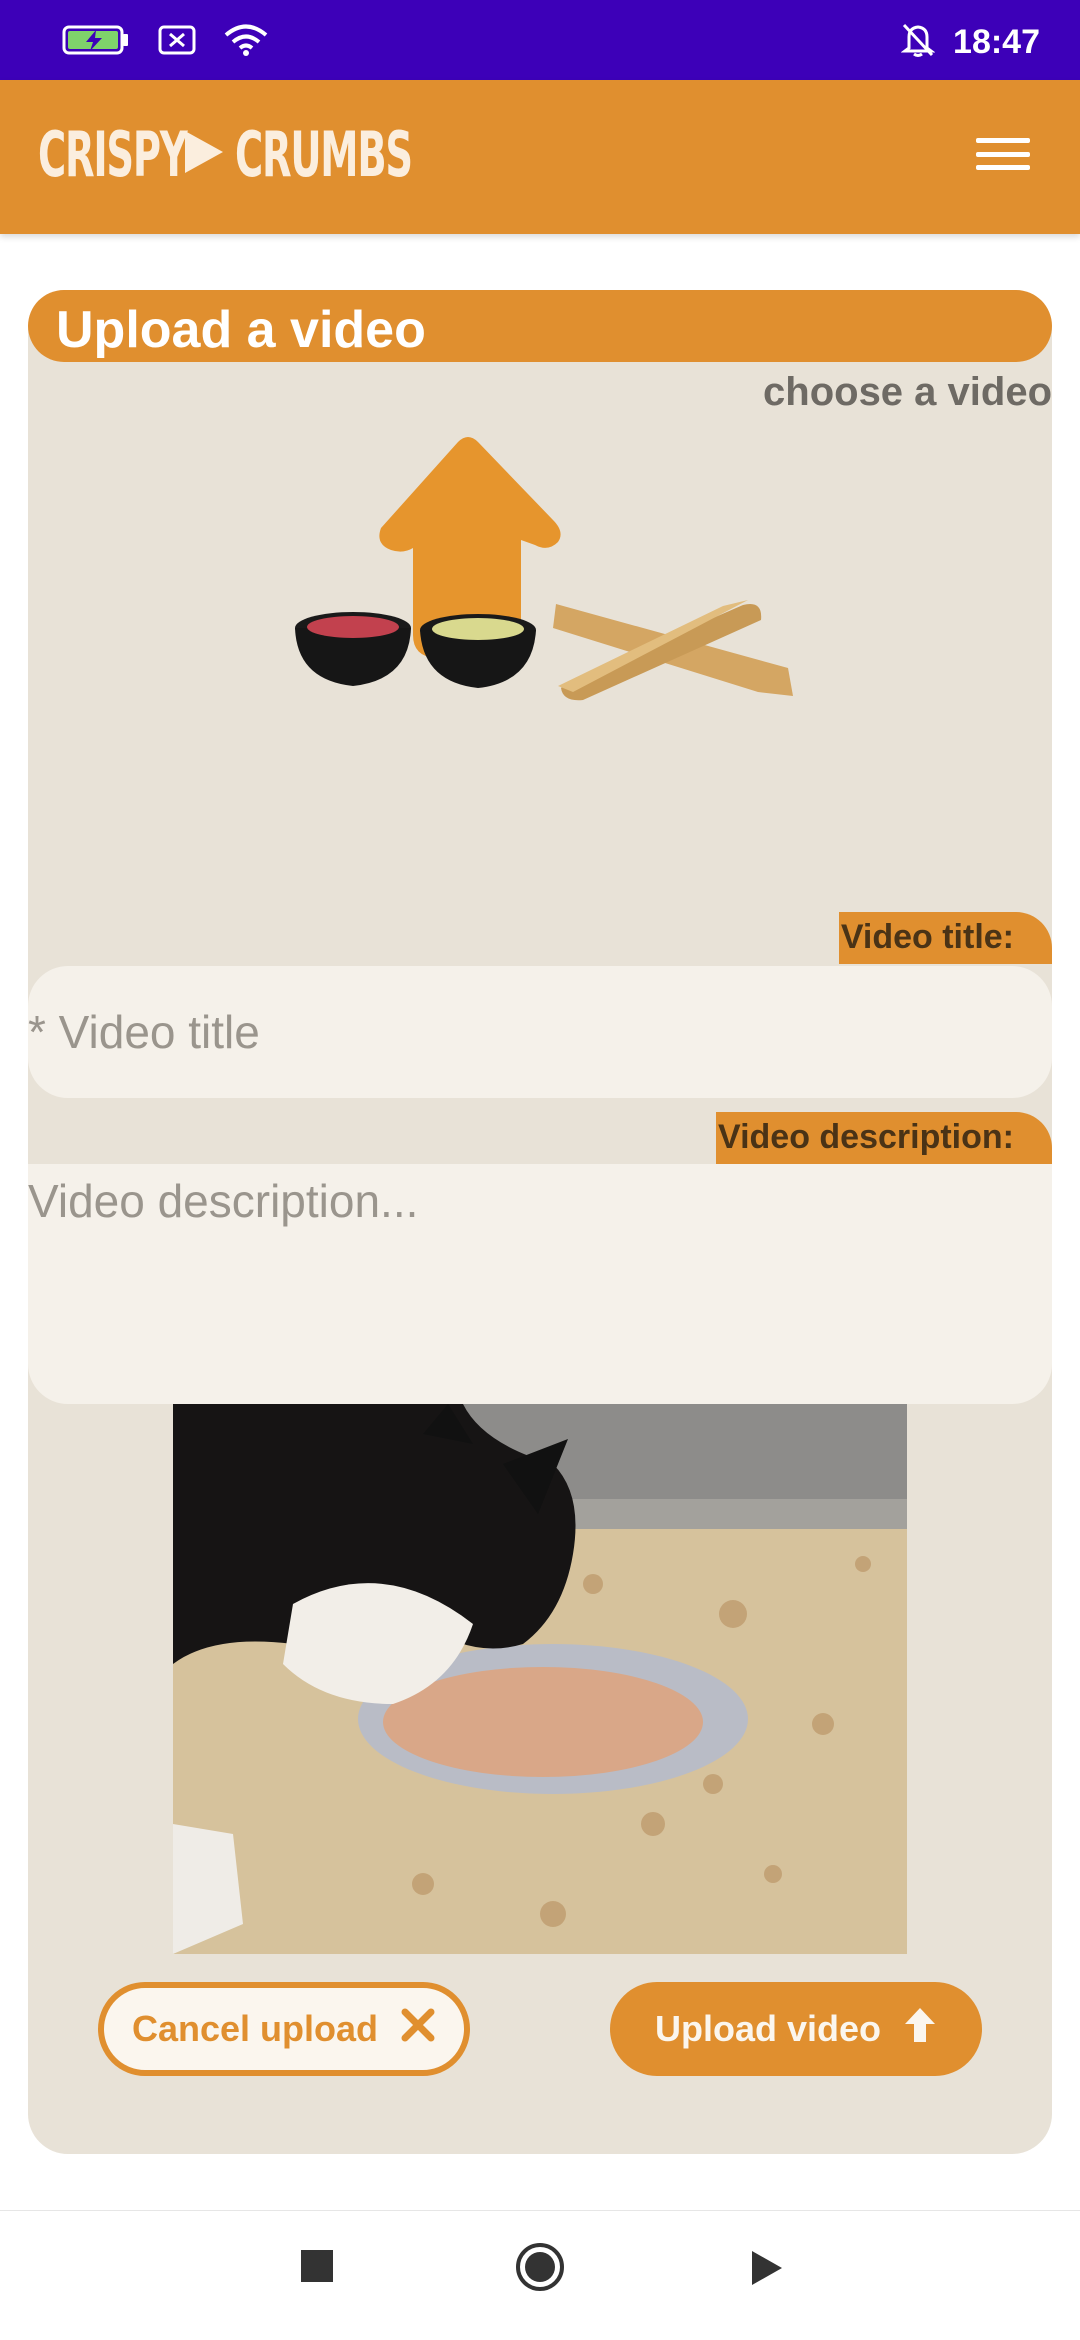 The height and width of the screenshot is (2340, 1080). What do you see at coordinates (540, 326) in the screenshot?
I see `card-title-bar: Upload a video` at bounding box center [540, 326].